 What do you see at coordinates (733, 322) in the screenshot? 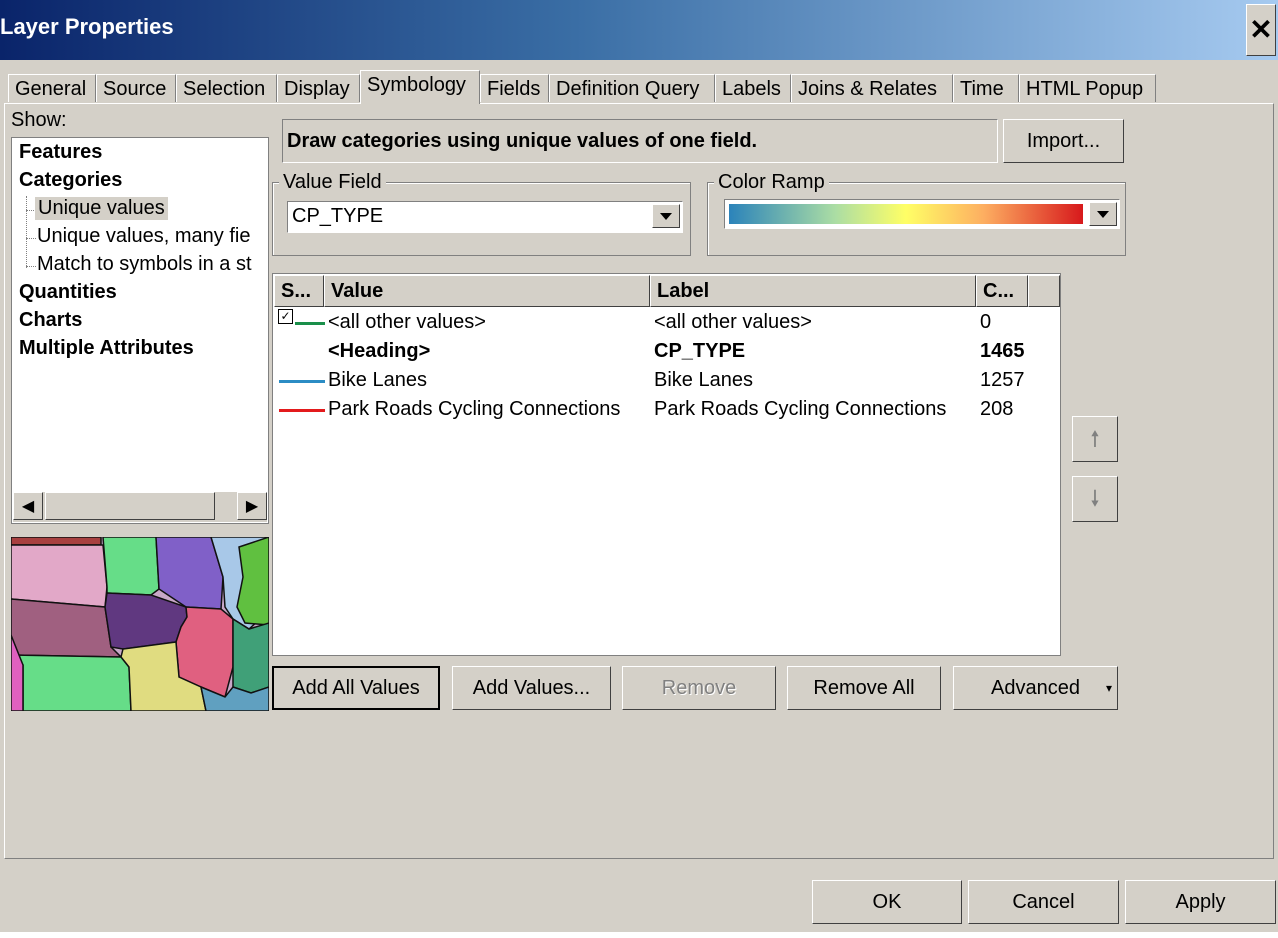
I see `row-label: <all other values>` at bounding box center [733, 322].